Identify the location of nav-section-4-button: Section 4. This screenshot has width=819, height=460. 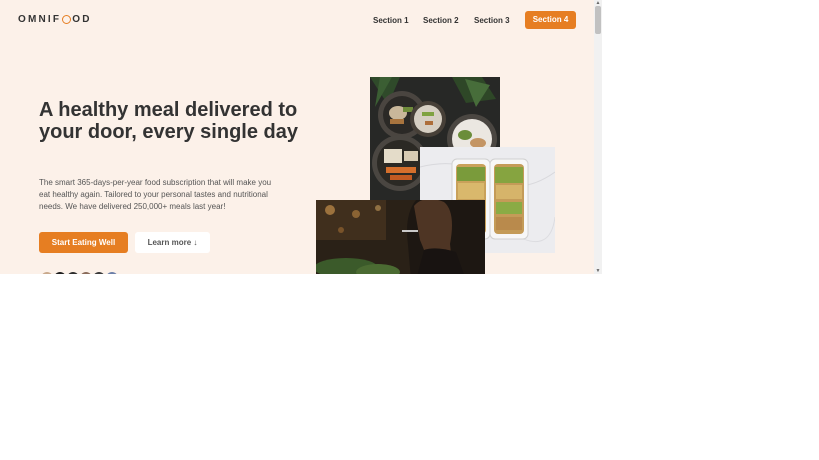
(550, 20).